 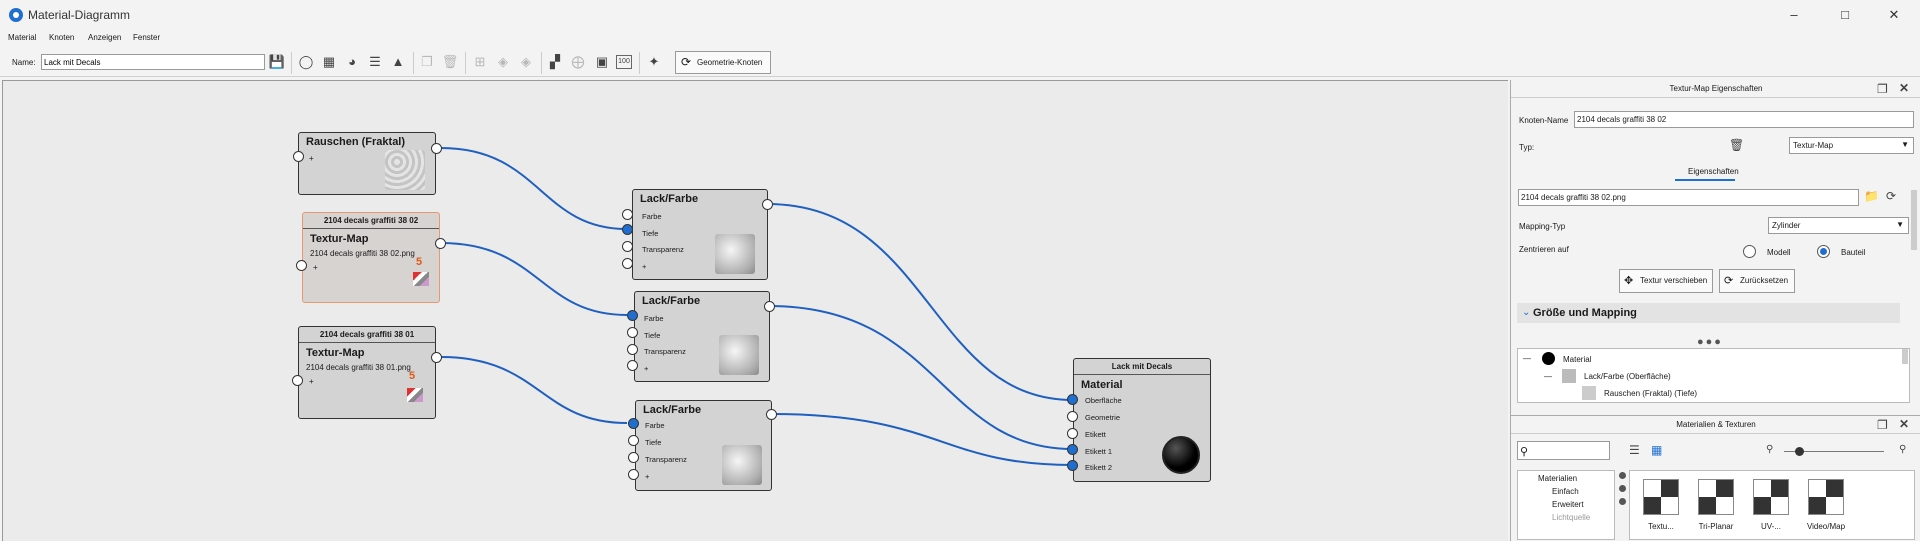 What do you see at coordinates (1072, 433) in the screenshot?
I see `input-port-etikett` at bounding box center [1072, 433].